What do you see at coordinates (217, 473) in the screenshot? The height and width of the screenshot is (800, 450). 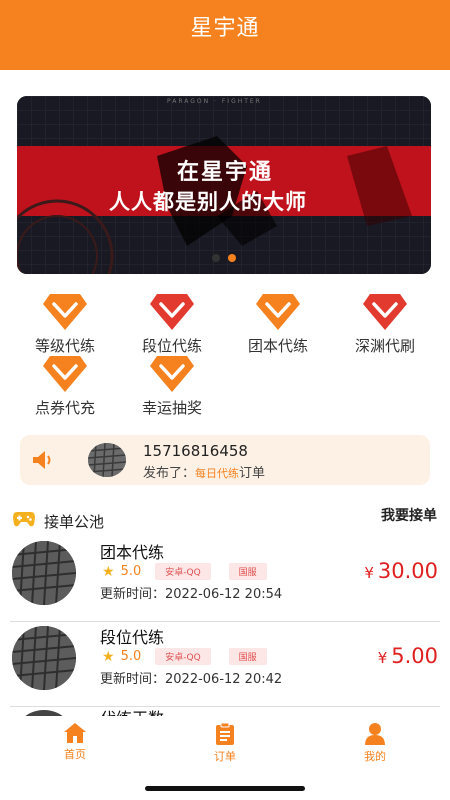 I see `notice-order-type: 每日代练` at bounding box center [217, 473].